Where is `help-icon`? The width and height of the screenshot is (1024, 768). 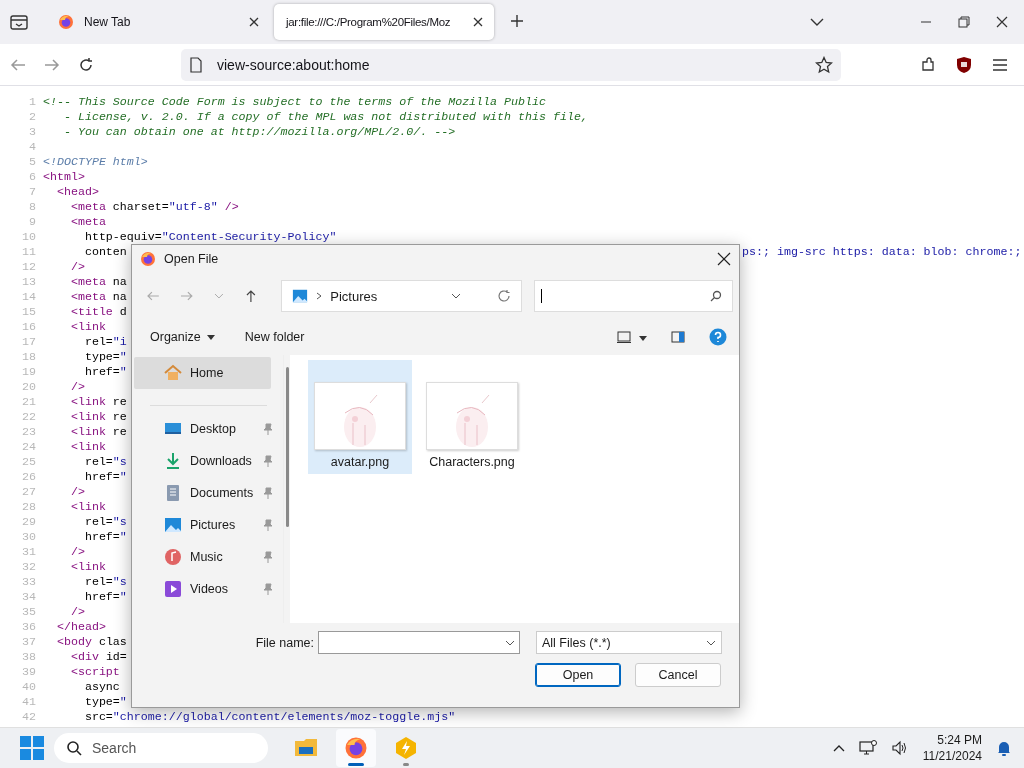
help-icon is located at coordinates (718, 337).